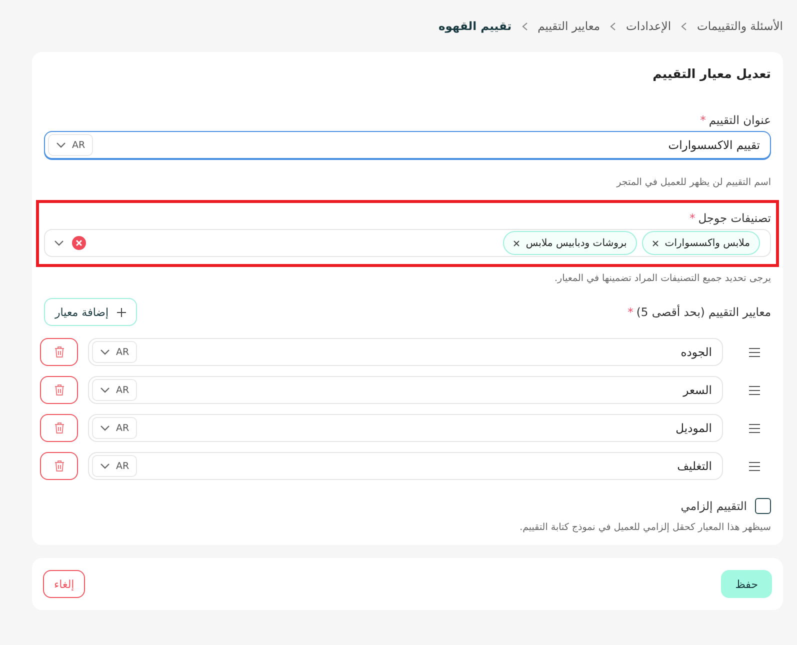 The height and width of the screenshot is (645, 797). I want to click on plus-icon, so click(121, 312).